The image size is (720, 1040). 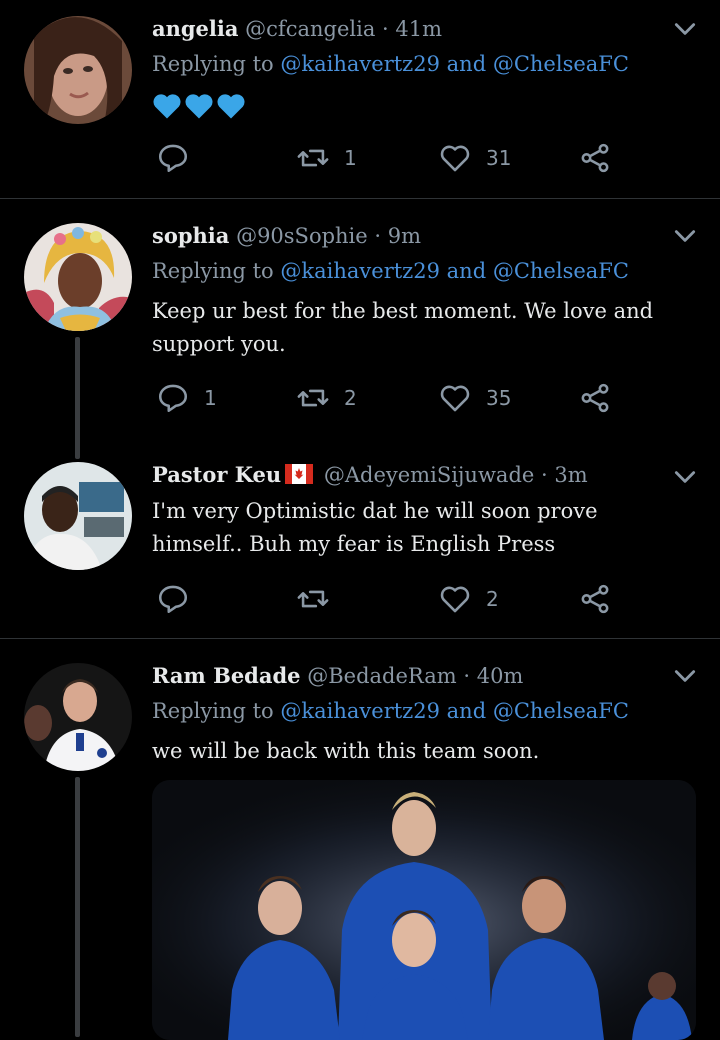 I want to click on retweet-count: 2, so click(x=350, y=398).